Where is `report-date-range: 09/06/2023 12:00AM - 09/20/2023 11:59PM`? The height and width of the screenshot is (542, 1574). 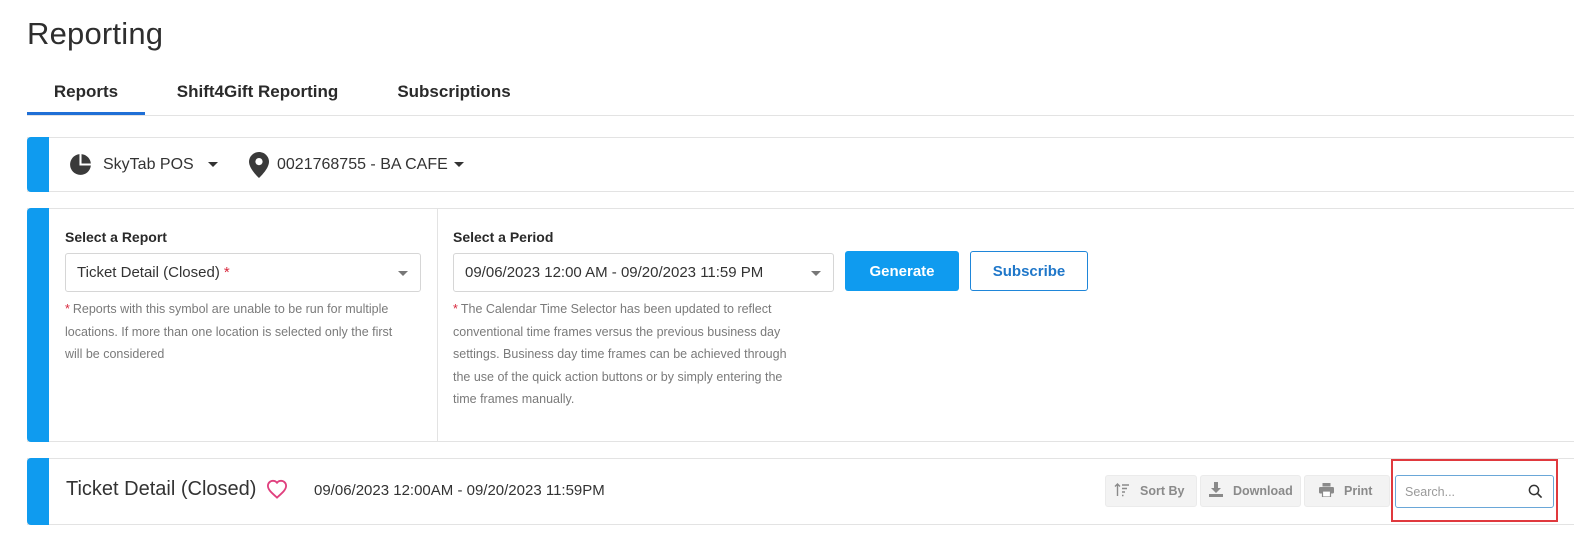 report-date-range: 09/06/2023 12:00AM - 09/20/2023 11:59PM is located at coordinates (459, 490).